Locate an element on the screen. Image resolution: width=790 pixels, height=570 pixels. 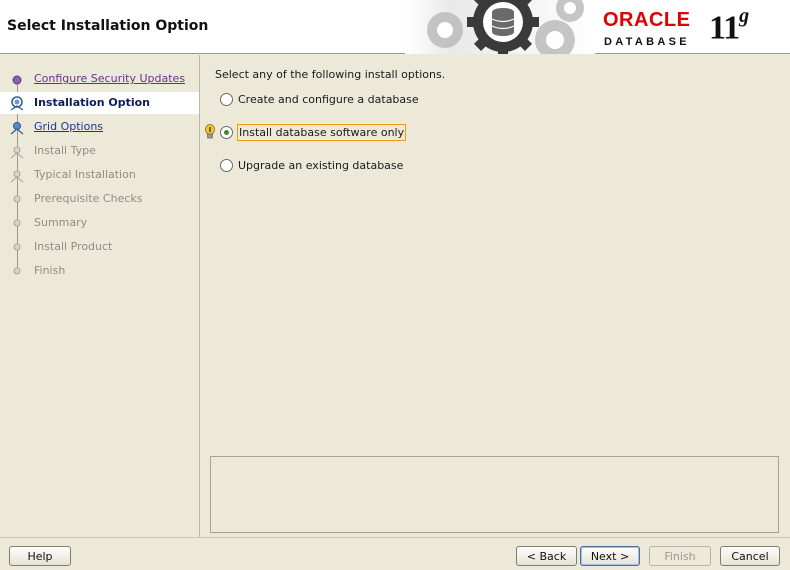
link-step-icon is located at coordinates (17, 128).